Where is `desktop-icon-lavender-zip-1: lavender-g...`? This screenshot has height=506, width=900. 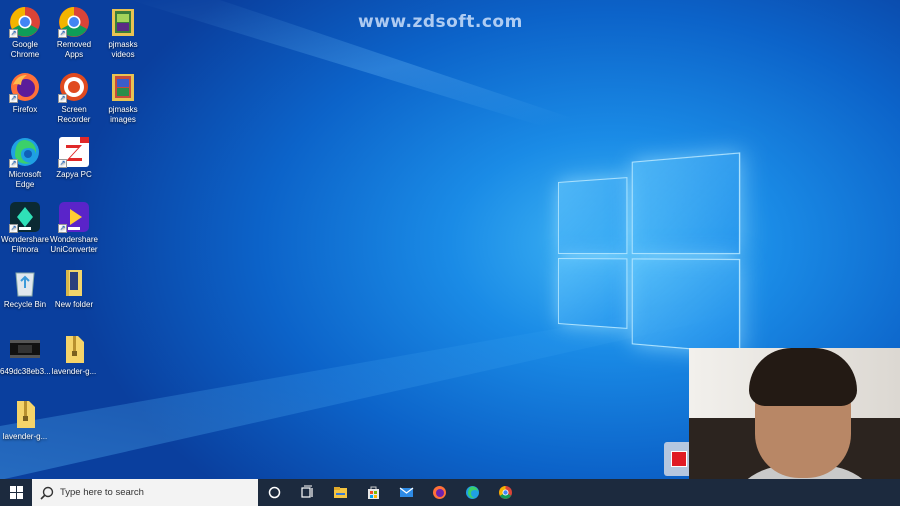 desktop-icon-lavender-zip-1: lavender-g... is located at coordinates (74, 355).